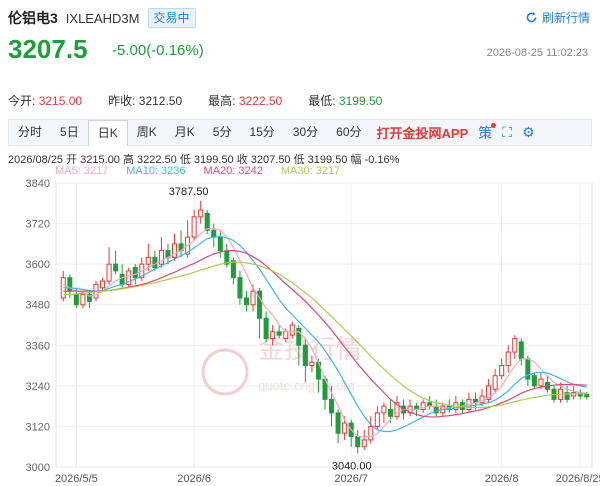  Describe the element at coordinates (38, 225) in the screenshot. I see `y-tick-label: 3720` at that location.